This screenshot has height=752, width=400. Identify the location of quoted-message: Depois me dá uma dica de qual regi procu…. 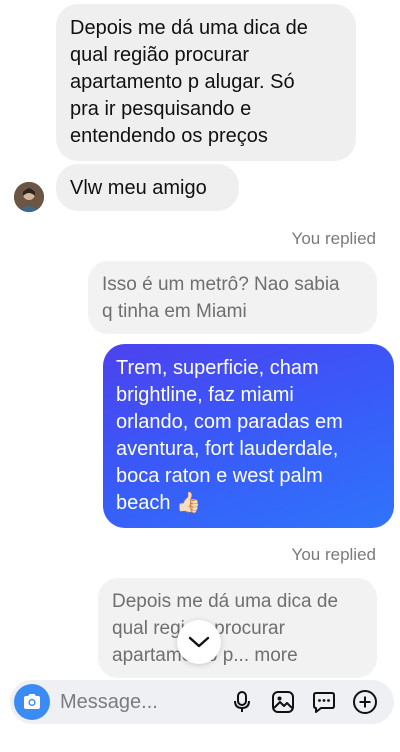
(237, 628).